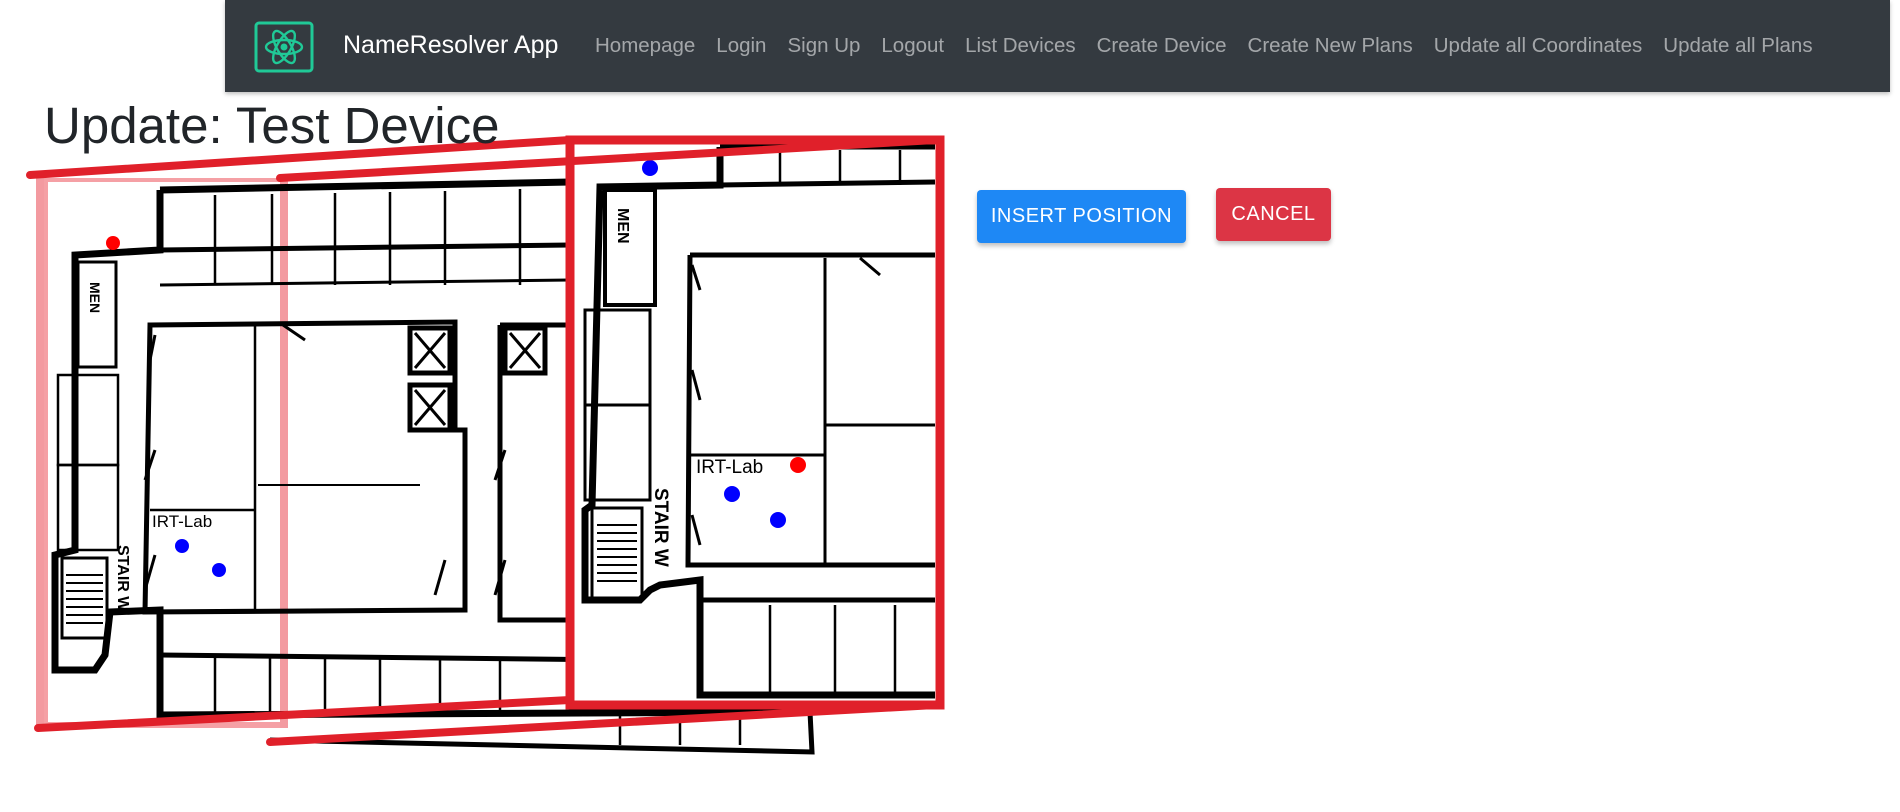 This screenshot has height=812, width=1900. What do you see at coordinates (729, 467) in the screenshot?
I see `room-label-irt-lab-zoom: IRT-Lab` at bounding box center [729, 467].